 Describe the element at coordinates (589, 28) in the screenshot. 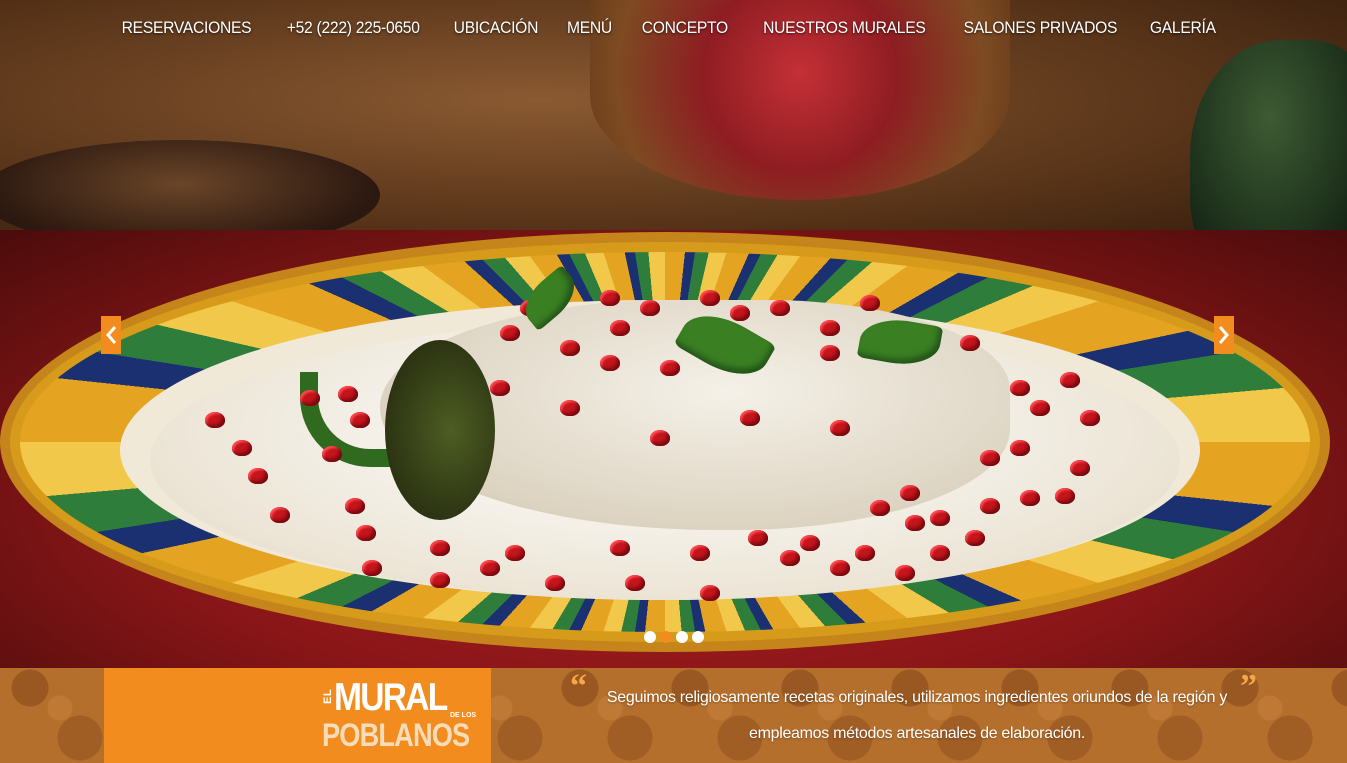

I see `nav-menu: MENÚ` at that location.